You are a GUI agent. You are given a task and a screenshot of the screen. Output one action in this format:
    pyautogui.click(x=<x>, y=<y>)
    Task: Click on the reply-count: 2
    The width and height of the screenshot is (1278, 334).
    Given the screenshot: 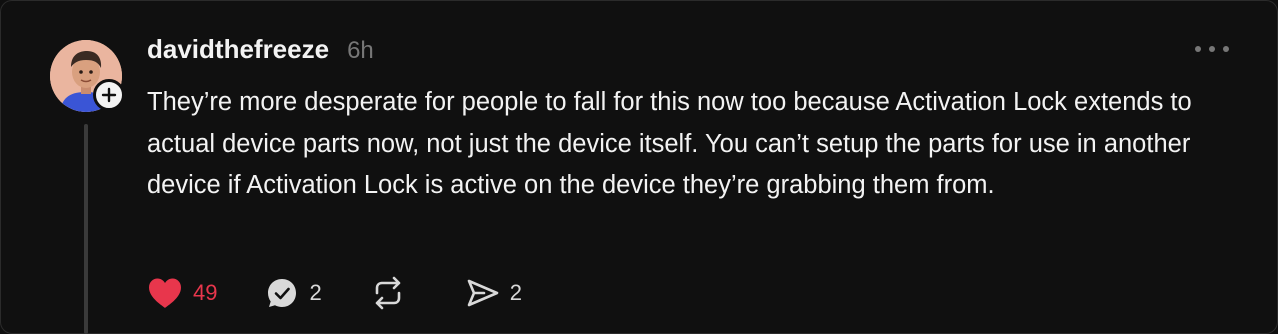 What is the action you would take?
    pyautogui.click(x=315, y=292)
    